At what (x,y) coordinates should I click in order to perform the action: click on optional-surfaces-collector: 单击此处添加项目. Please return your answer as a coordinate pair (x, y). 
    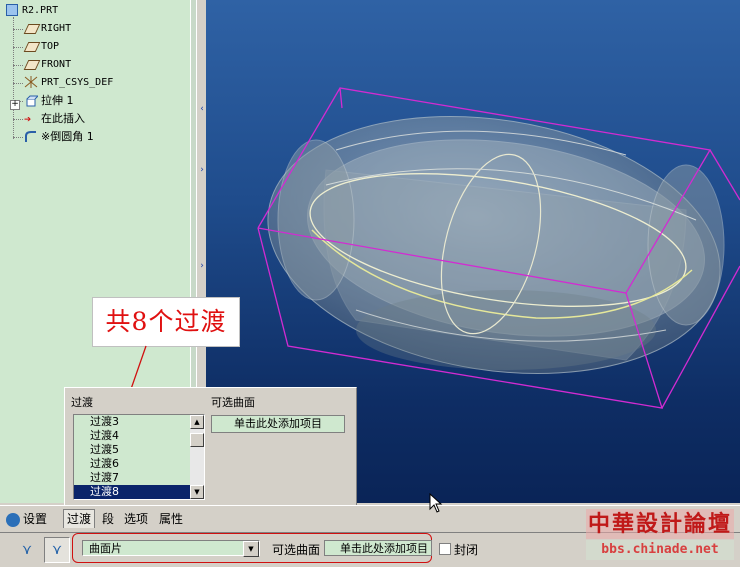
    Looking at the image, I should click on (278, 424).